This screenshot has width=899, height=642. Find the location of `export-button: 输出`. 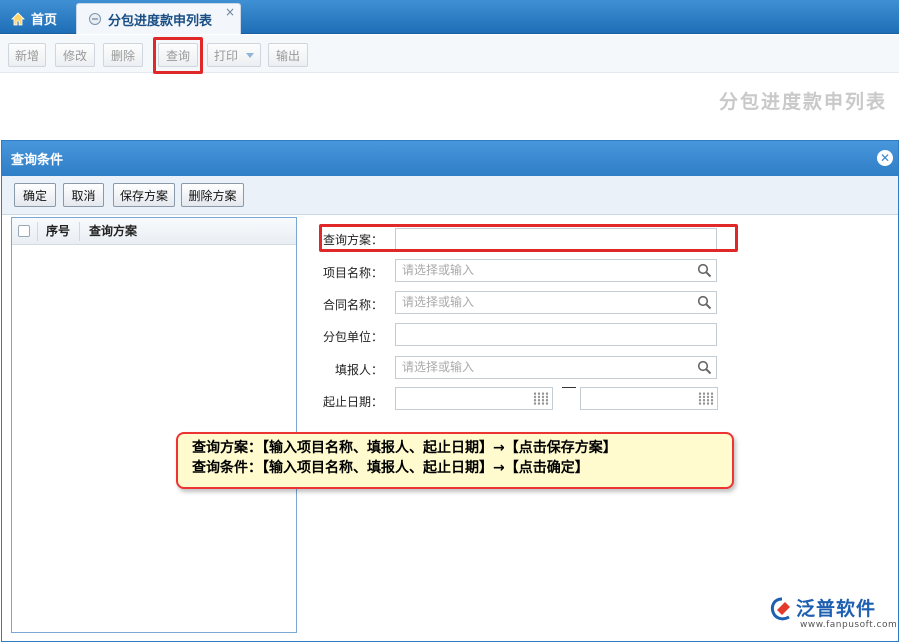

export-button: 输出 is located at coordinates (288, 55).